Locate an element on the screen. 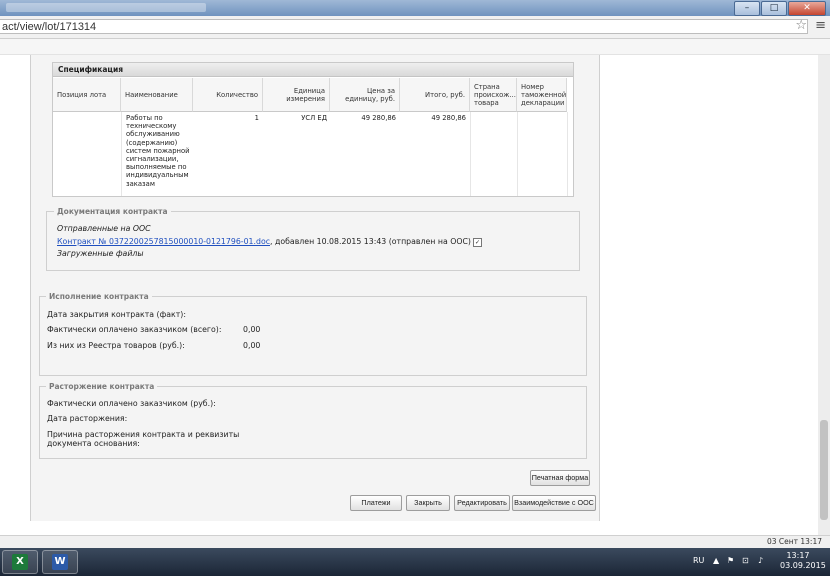 This screenshot has width=830, height=576. specification-title: Спецификация is located at coordinates (313, 70).